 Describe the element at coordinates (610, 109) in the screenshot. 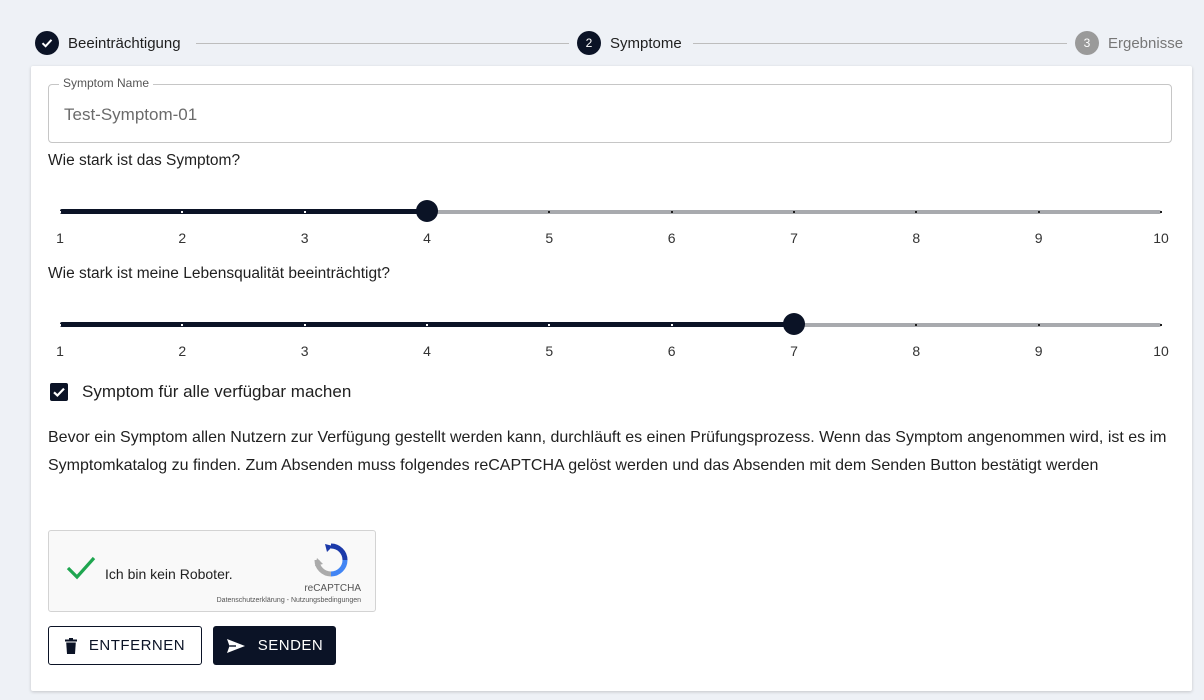

I see `symptom-name-field: Symptom Name Test-Symptom-01` at that location.